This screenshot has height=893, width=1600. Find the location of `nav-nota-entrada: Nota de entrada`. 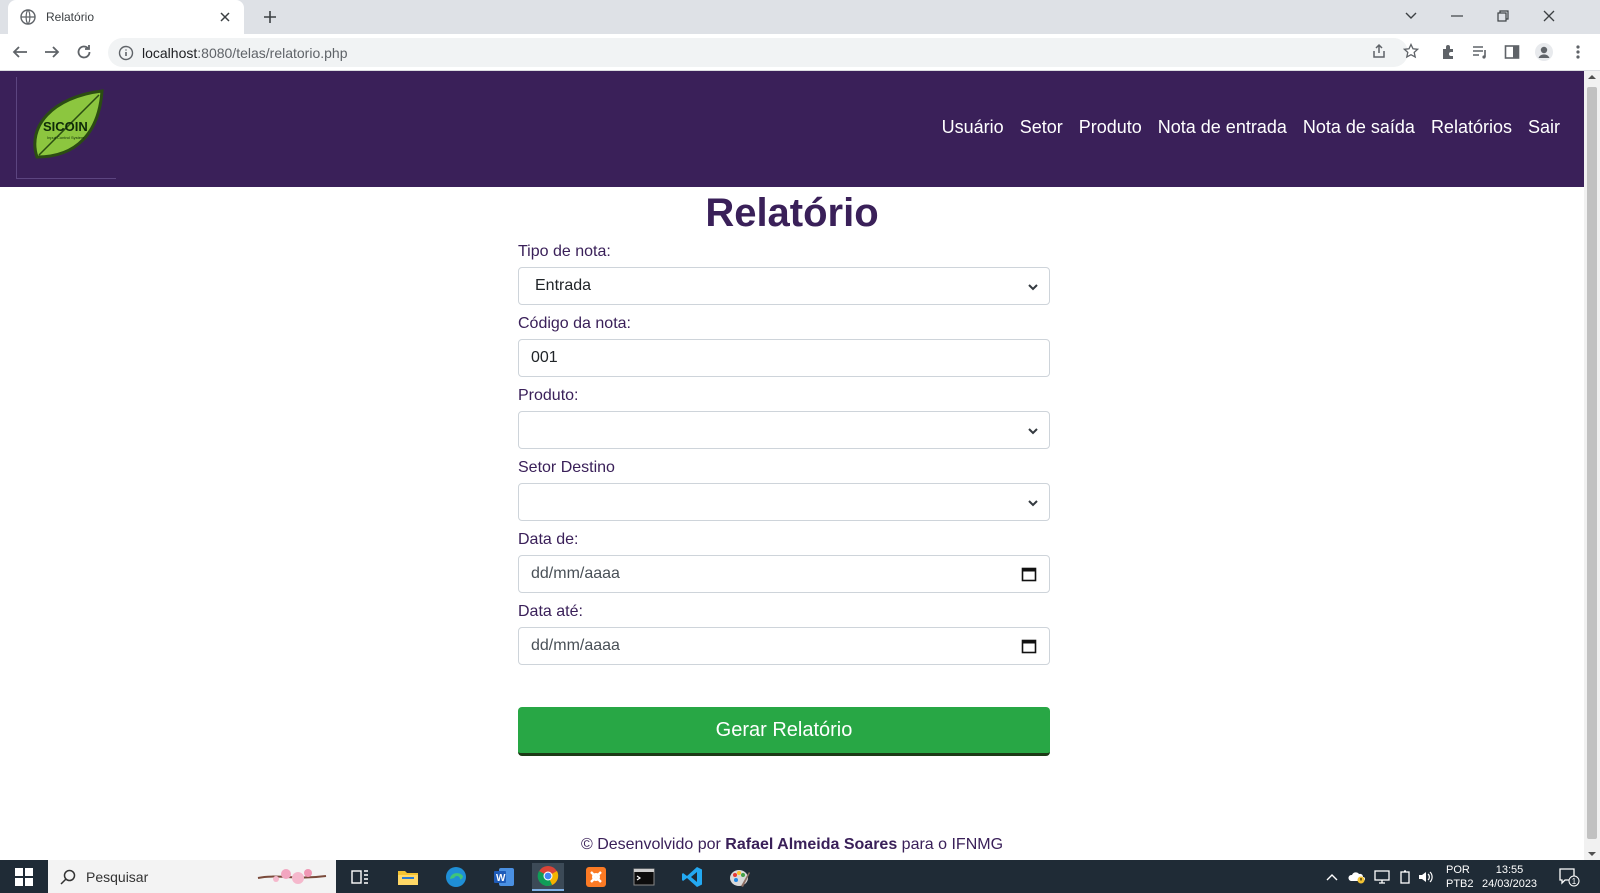

nav-nota-entrada: Nota de entrada is located at coordinates (1222, 127).